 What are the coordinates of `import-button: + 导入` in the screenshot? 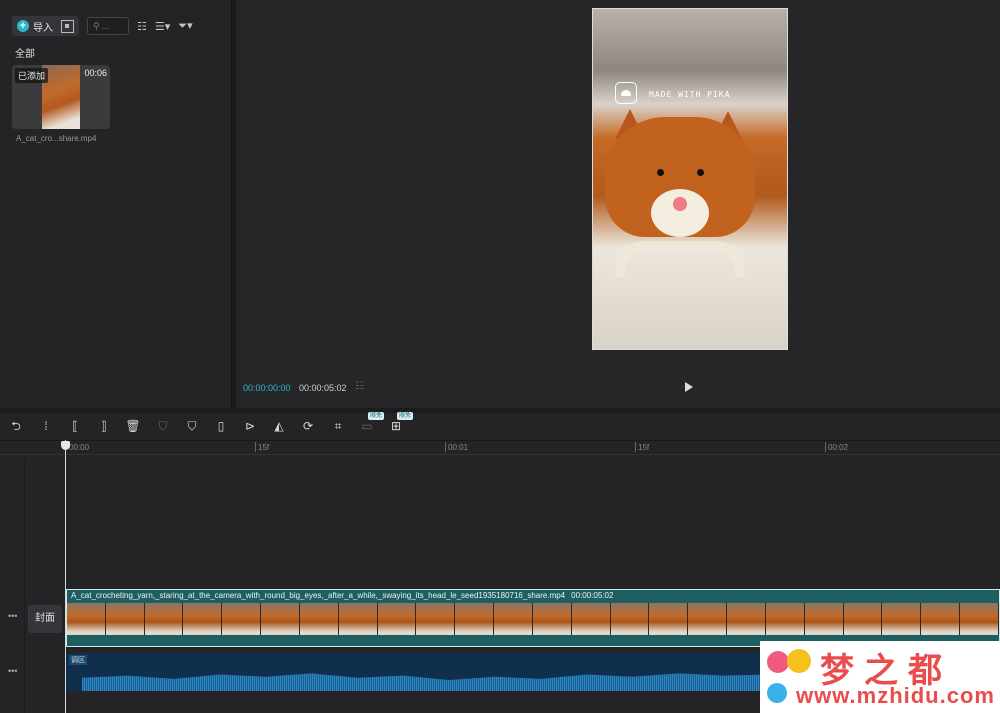 It's located at (45, 26).